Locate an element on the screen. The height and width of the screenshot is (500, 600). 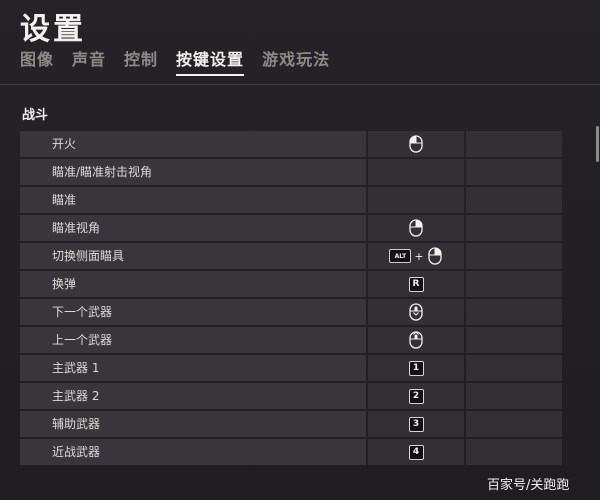
keybinding-row: 瞄准/瞄准射击视角 is located at coordinates (308, 172).